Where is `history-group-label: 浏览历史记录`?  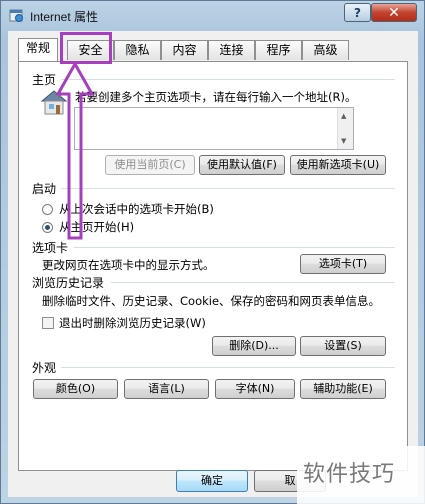
history-group-label: 浏览历史记录 is located at coordinates (68, 283).